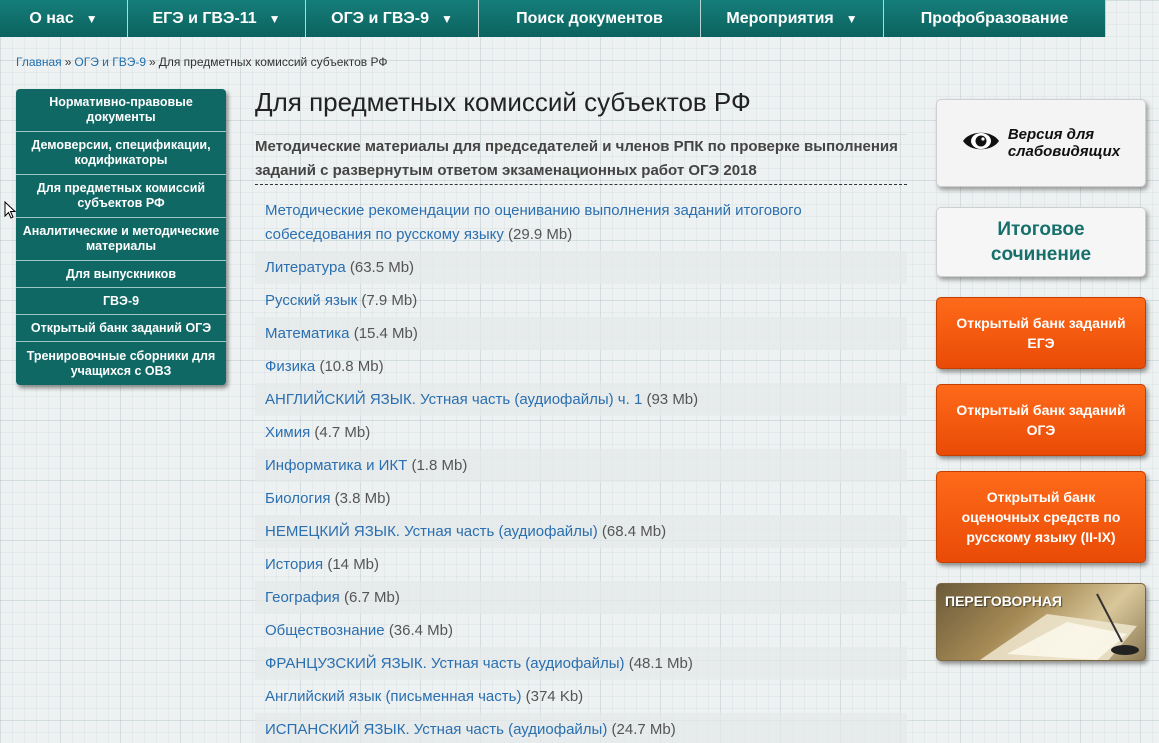  Describe the element at coordinates (305, 268) in the screenshot. I see `document-link: Литература` at that location.